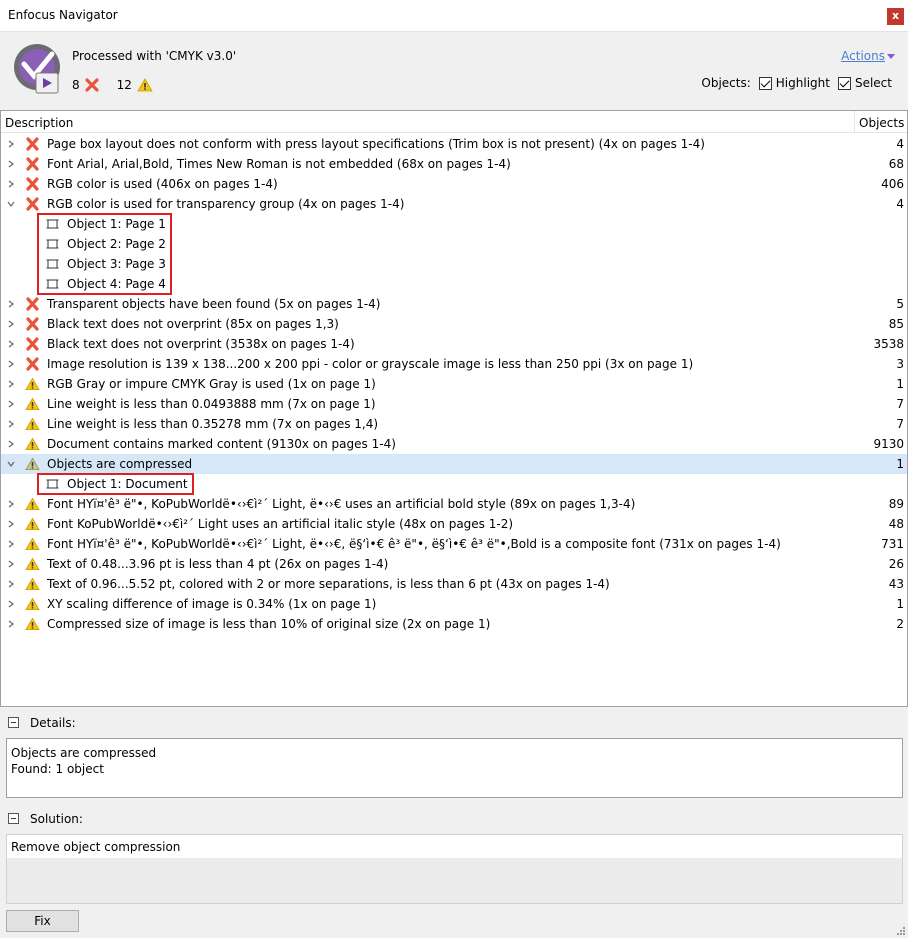 The width and height of the screenshot is (908, 938). What do you see at coordinates (454, 846) in the screenshot?
I see `solution-item: Remove object compression` at bounding box center [454, 846].